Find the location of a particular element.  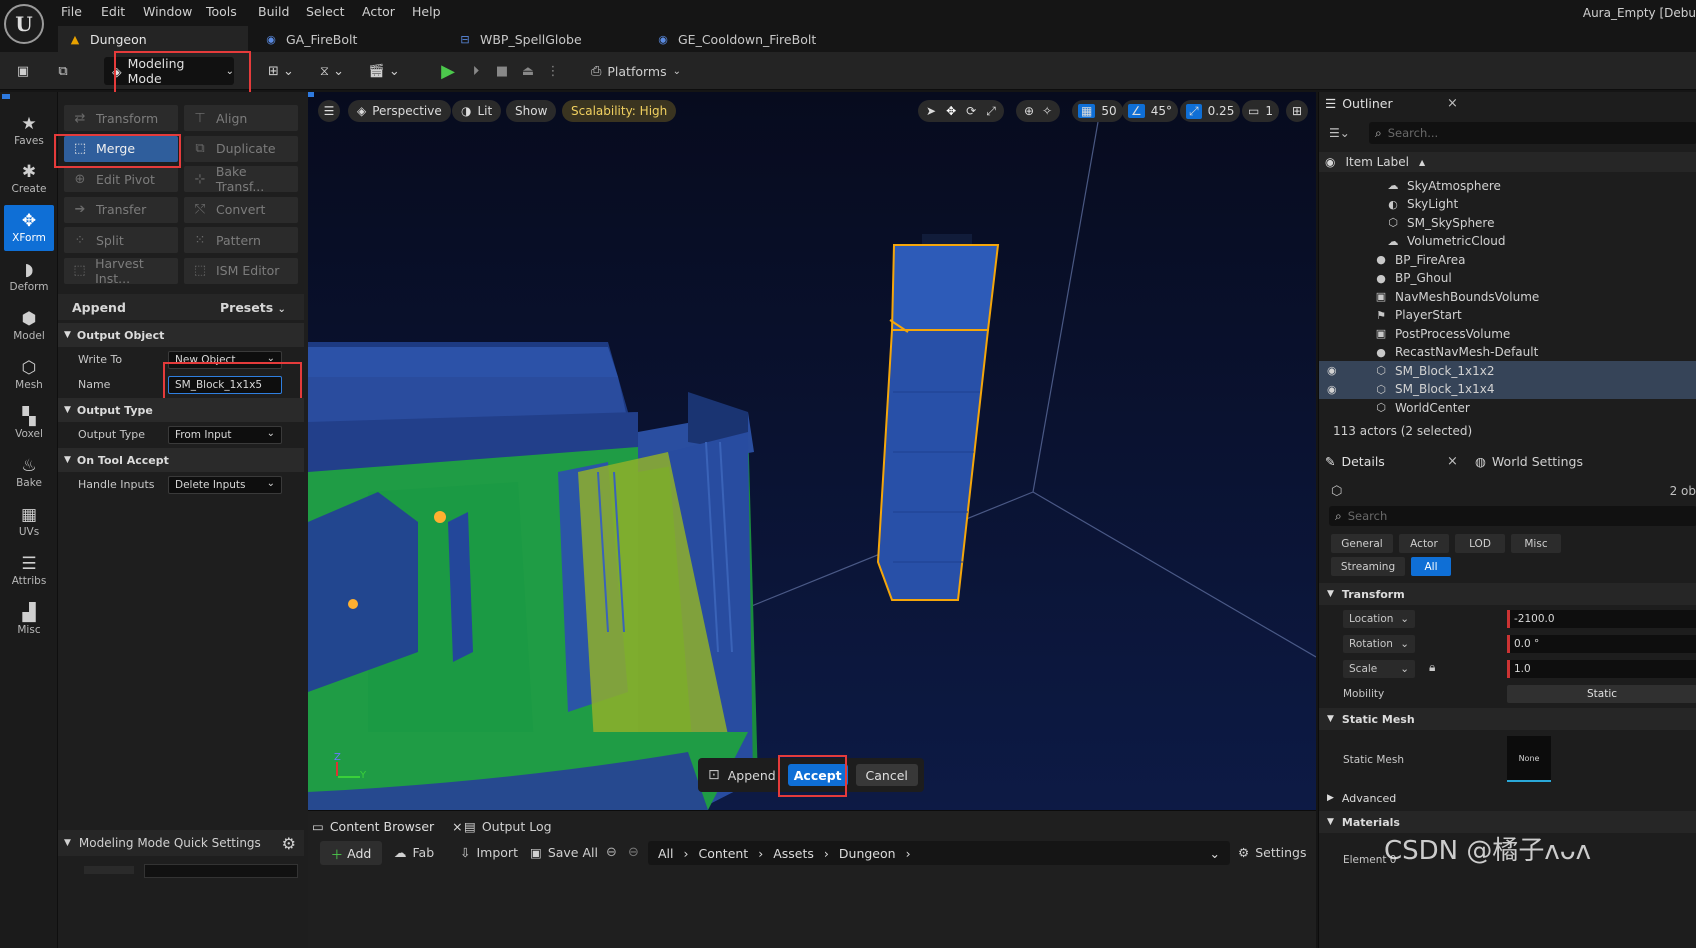

menu-help: Help is located at coordinates (426, 11).